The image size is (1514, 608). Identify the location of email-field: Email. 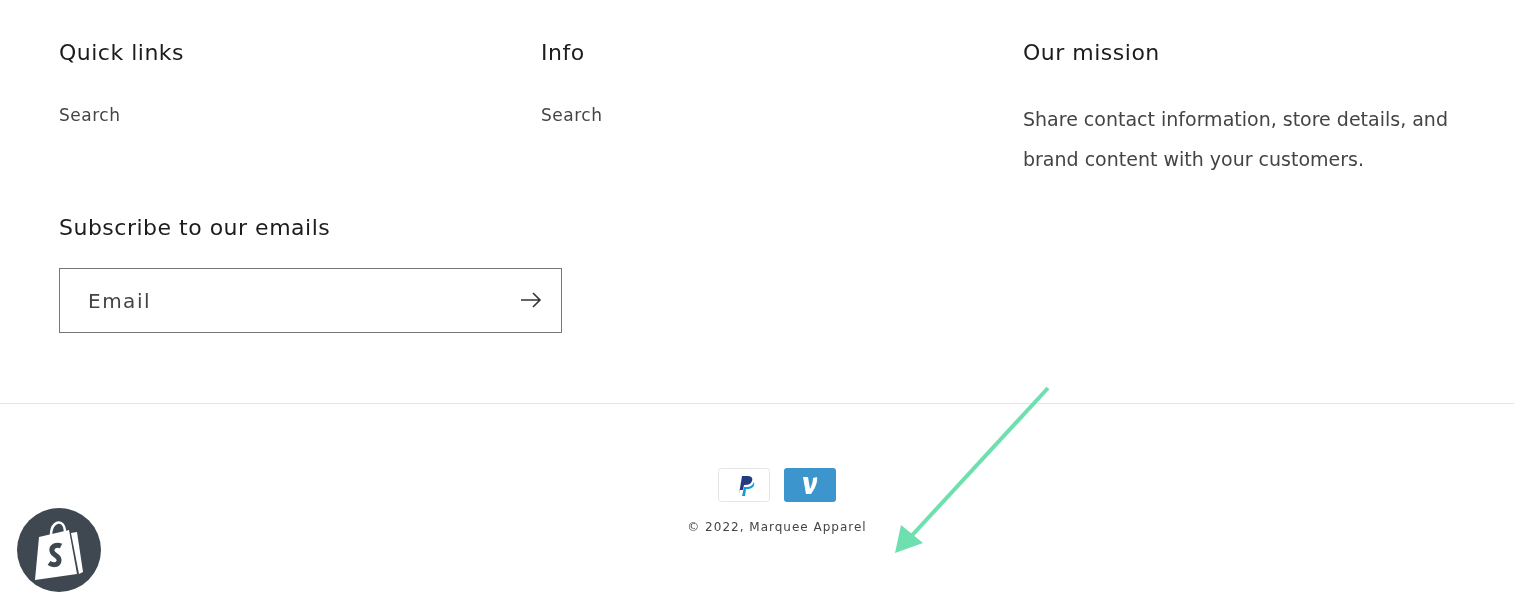
(310, 300).